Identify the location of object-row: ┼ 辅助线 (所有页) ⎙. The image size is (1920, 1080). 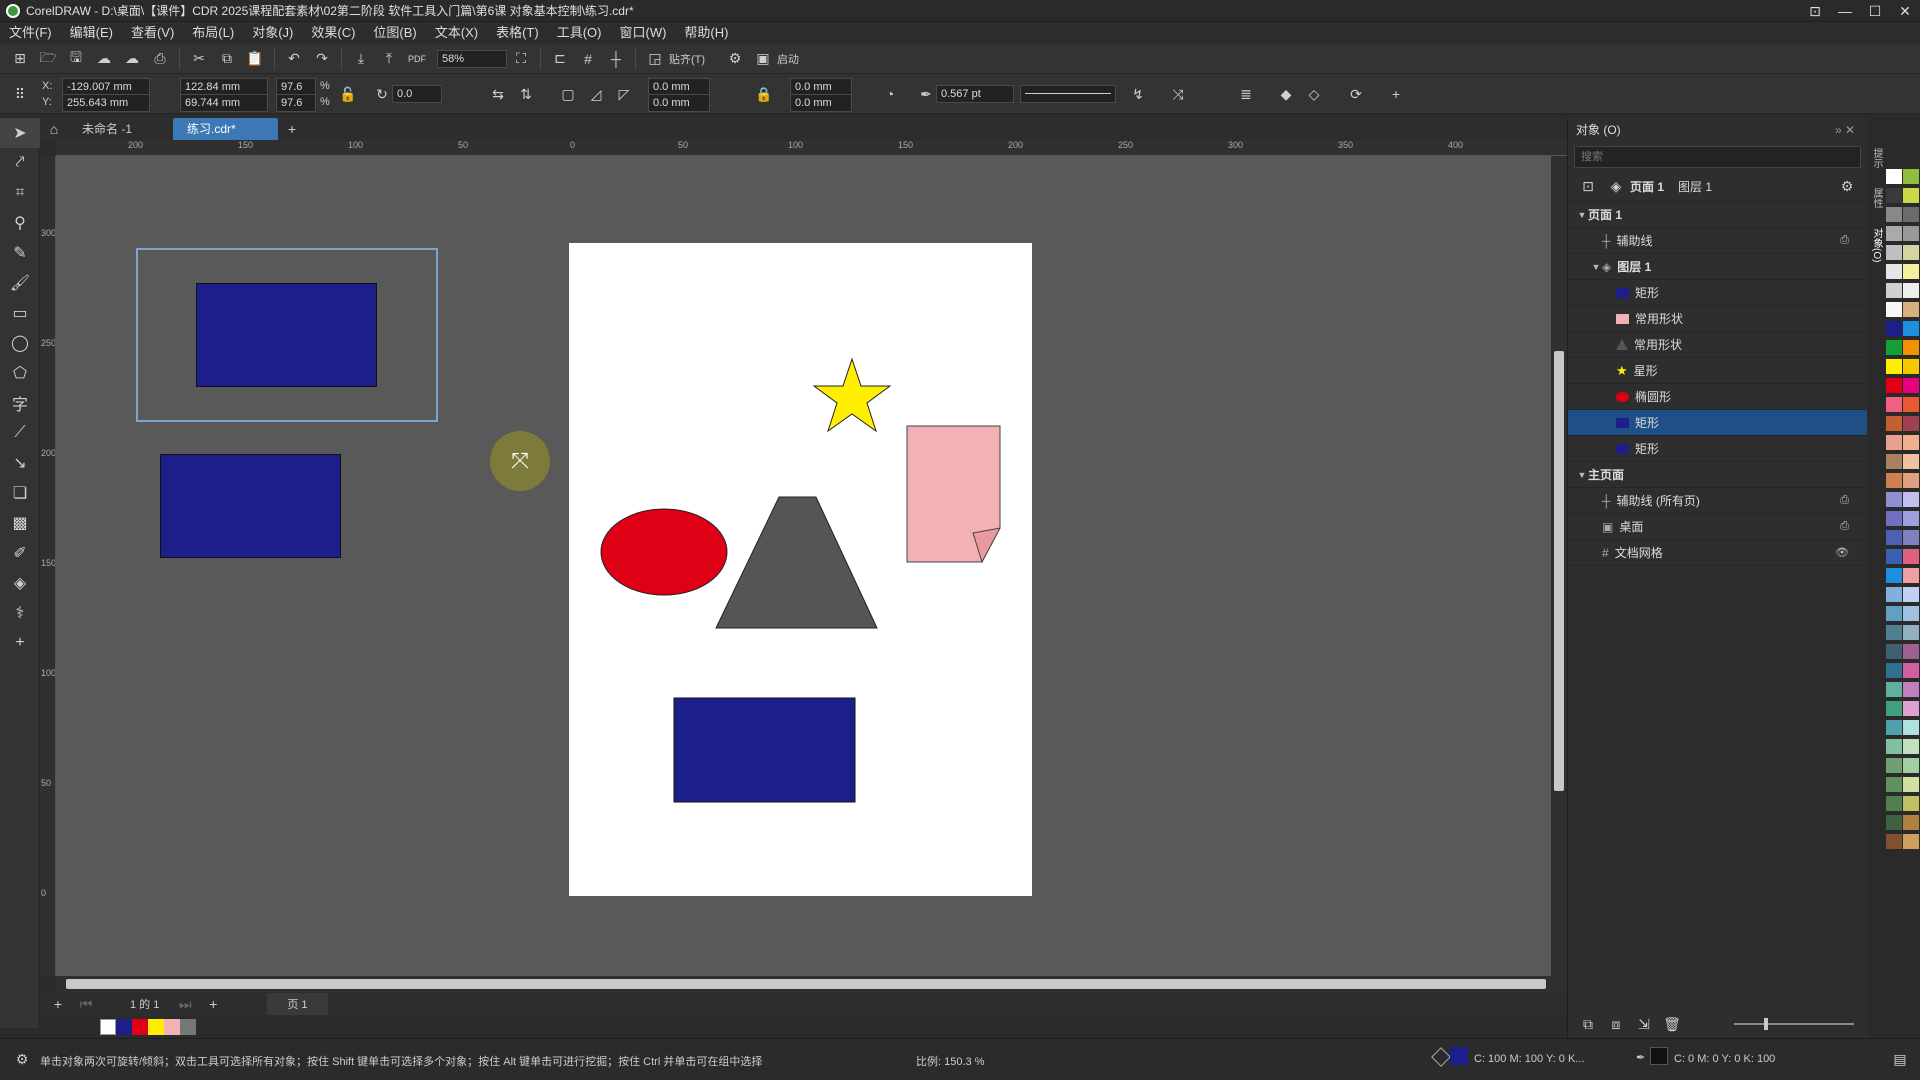
(1717, 501).